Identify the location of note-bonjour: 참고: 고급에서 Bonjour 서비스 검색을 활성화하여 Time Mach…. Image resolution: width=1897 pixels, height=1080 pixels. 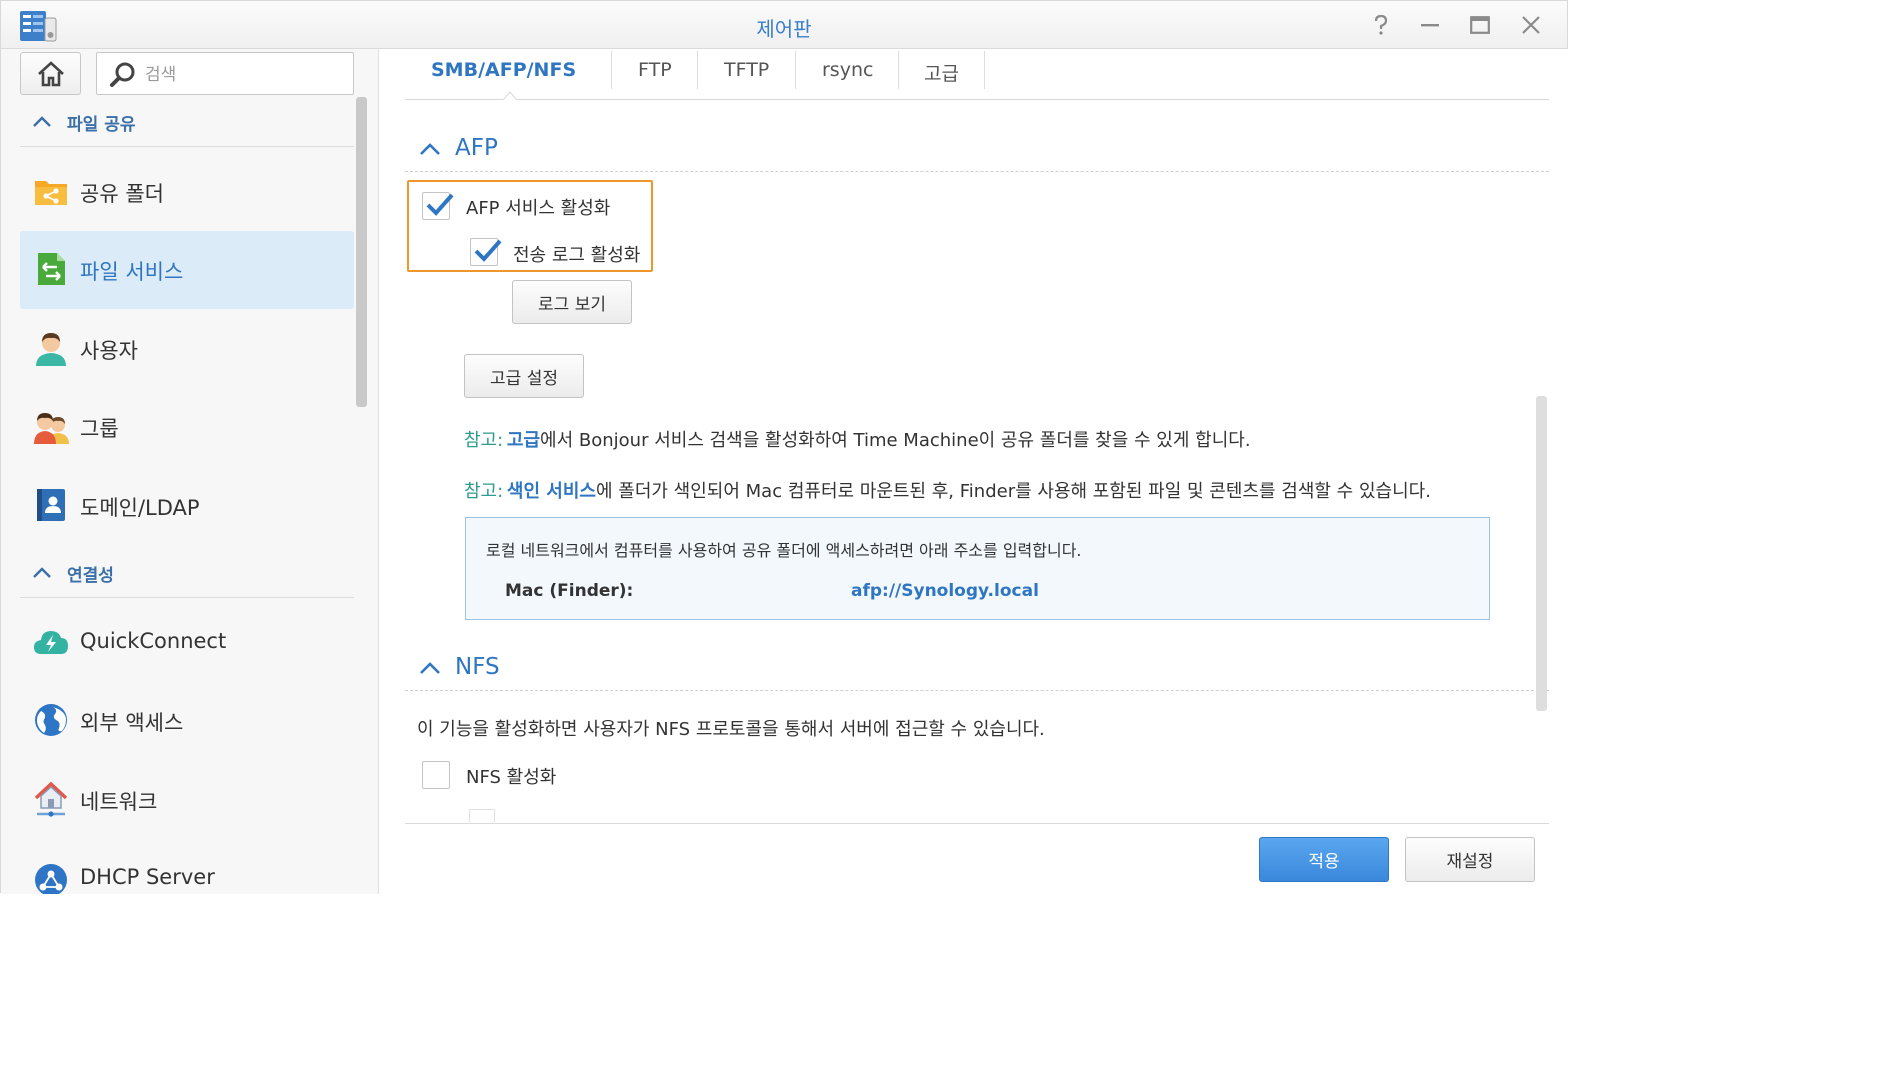
(857, 439).